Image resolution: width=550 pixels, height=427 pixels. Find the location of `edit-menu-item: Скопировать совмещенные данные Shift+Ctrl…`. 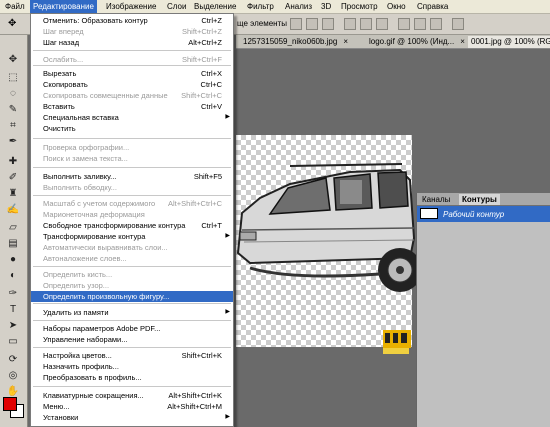

edit-menu-item: Скопировать совмещенные данные Shift+Ctrl… is located at coordinates (132, 95).